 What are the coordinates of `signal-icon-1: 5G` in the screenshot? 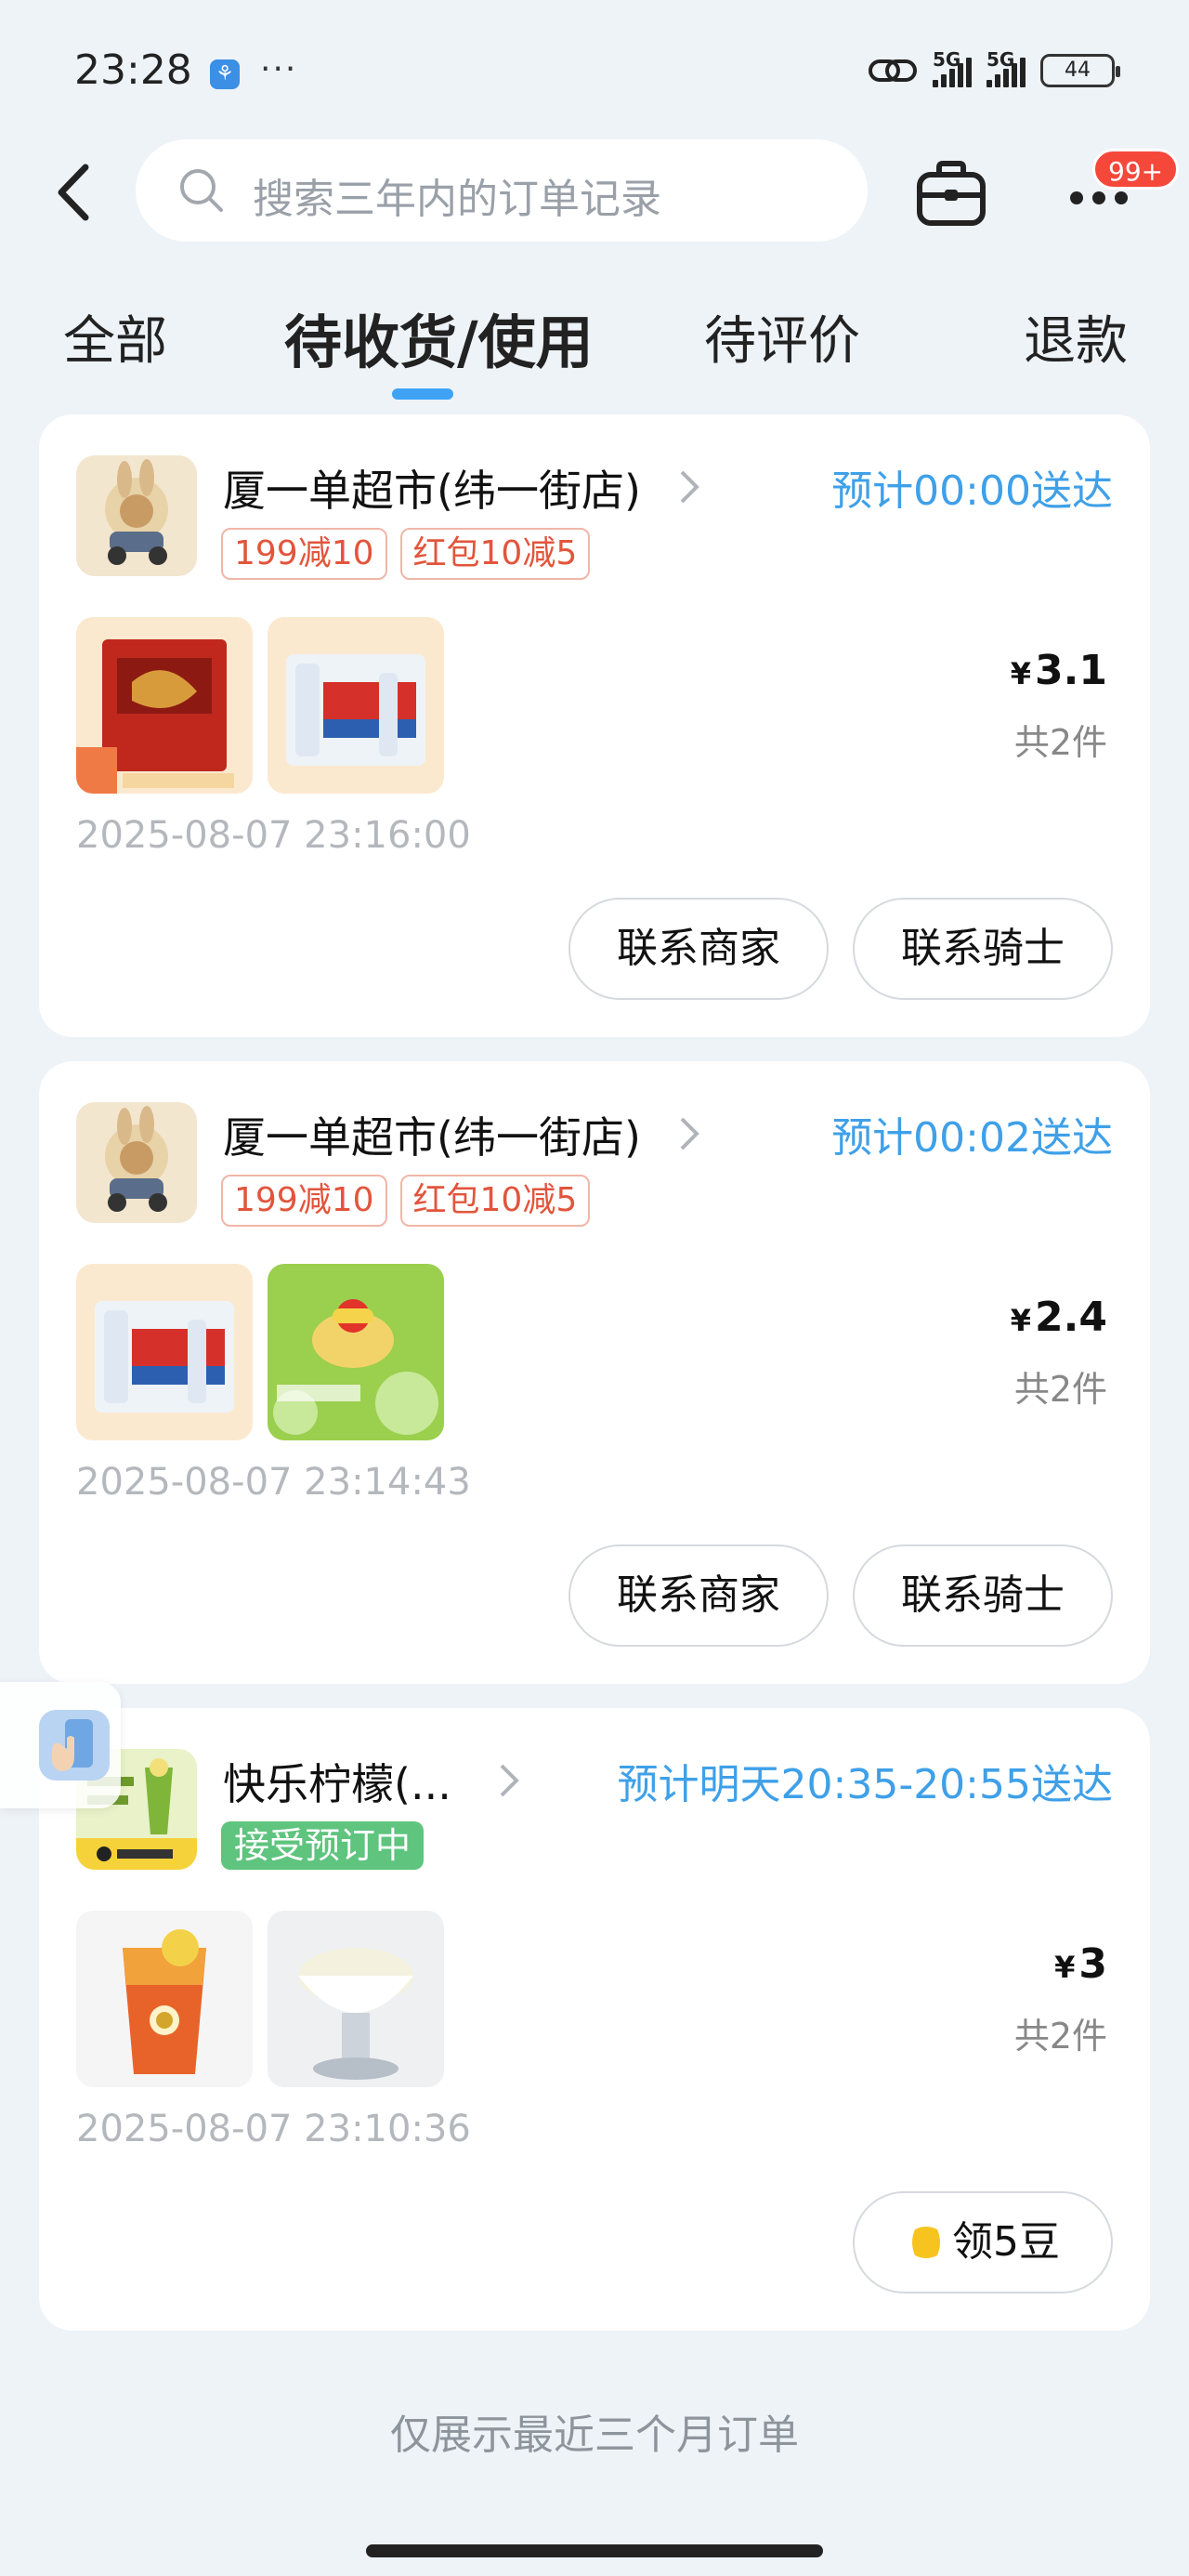 It's located at (952, 67).